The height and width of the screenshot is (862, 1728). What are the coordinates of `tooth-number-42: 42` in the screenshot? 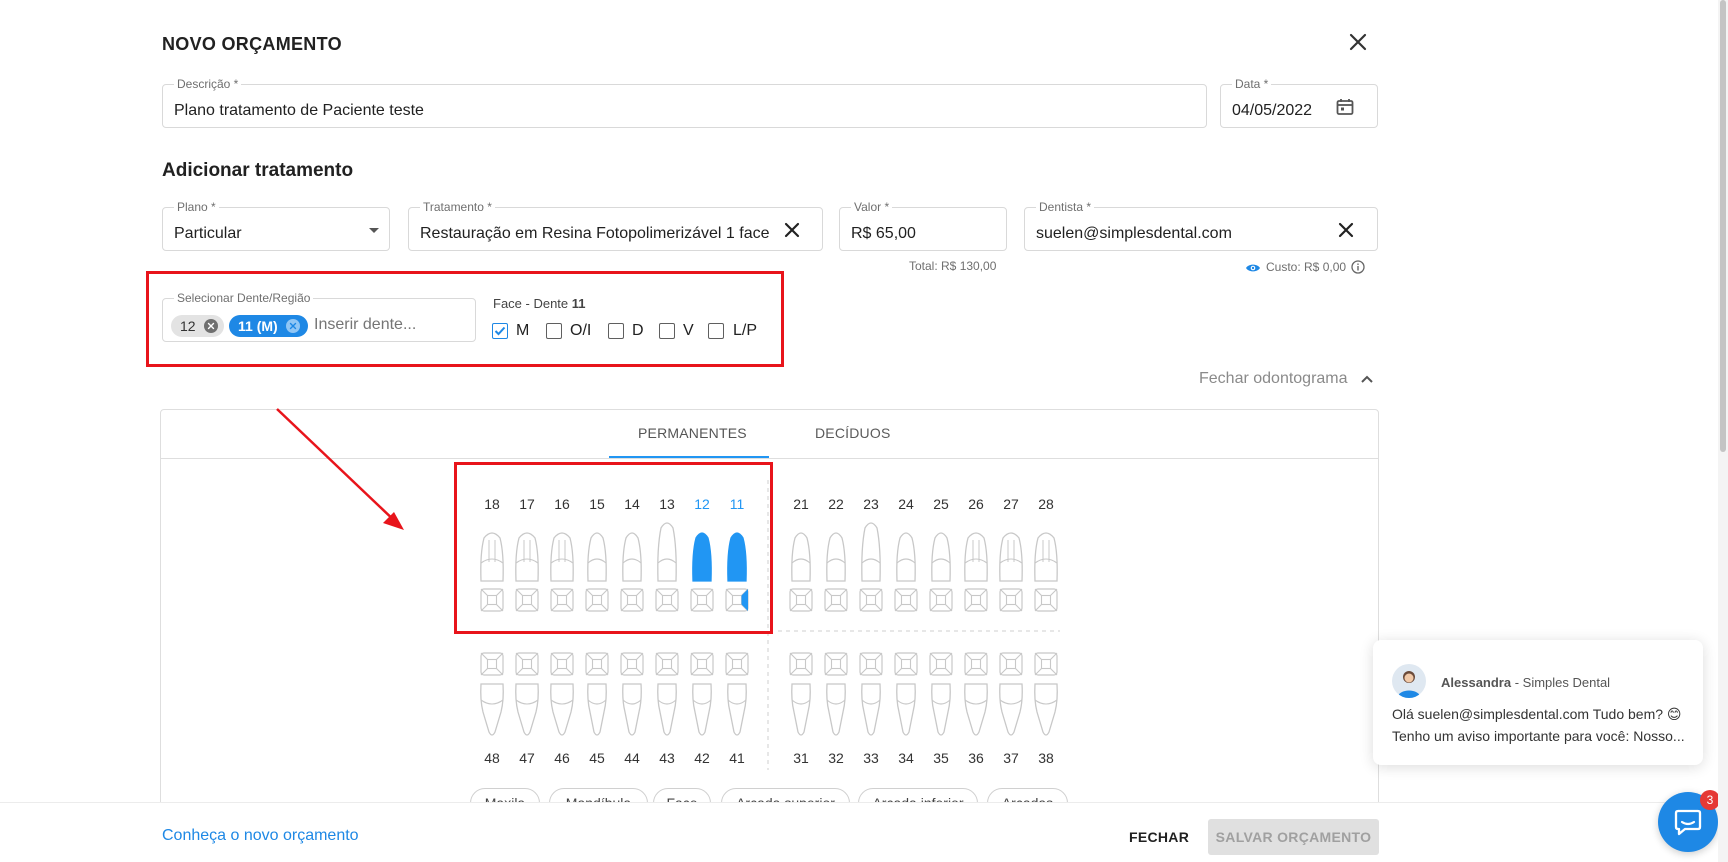 It's located at (702, 758).